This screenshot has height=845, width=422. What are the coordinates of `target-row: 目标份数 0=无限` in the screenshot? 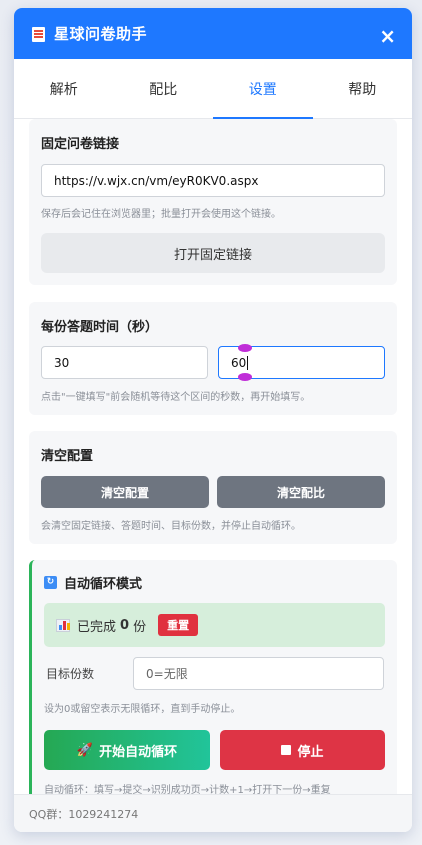 It's located at (214, 673).